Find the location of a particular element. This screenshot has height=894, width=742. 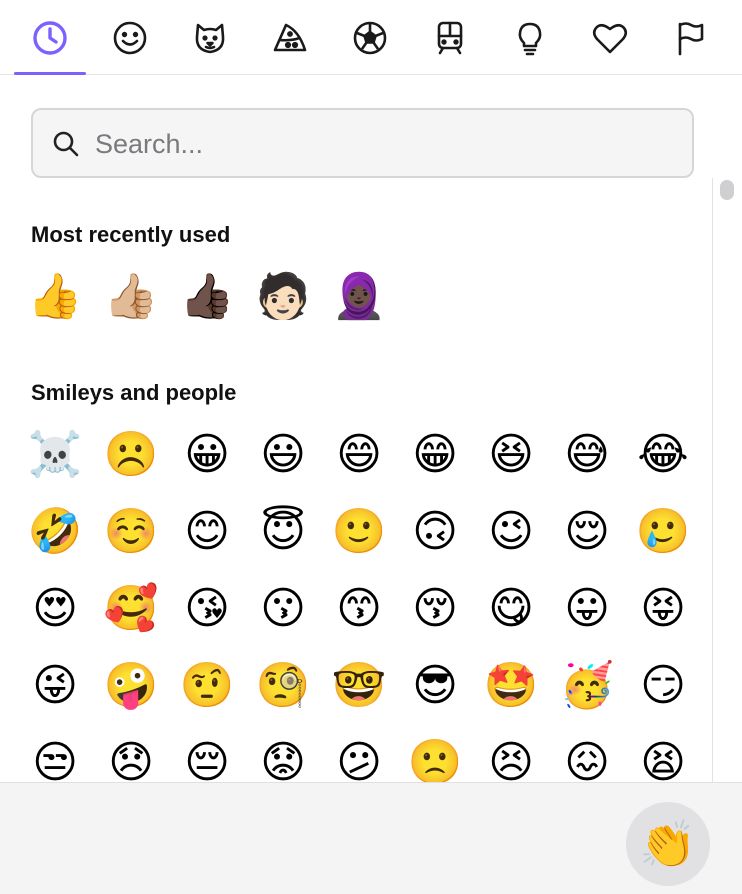

emoji-button: 😀 is located at coordinates (207, 455).